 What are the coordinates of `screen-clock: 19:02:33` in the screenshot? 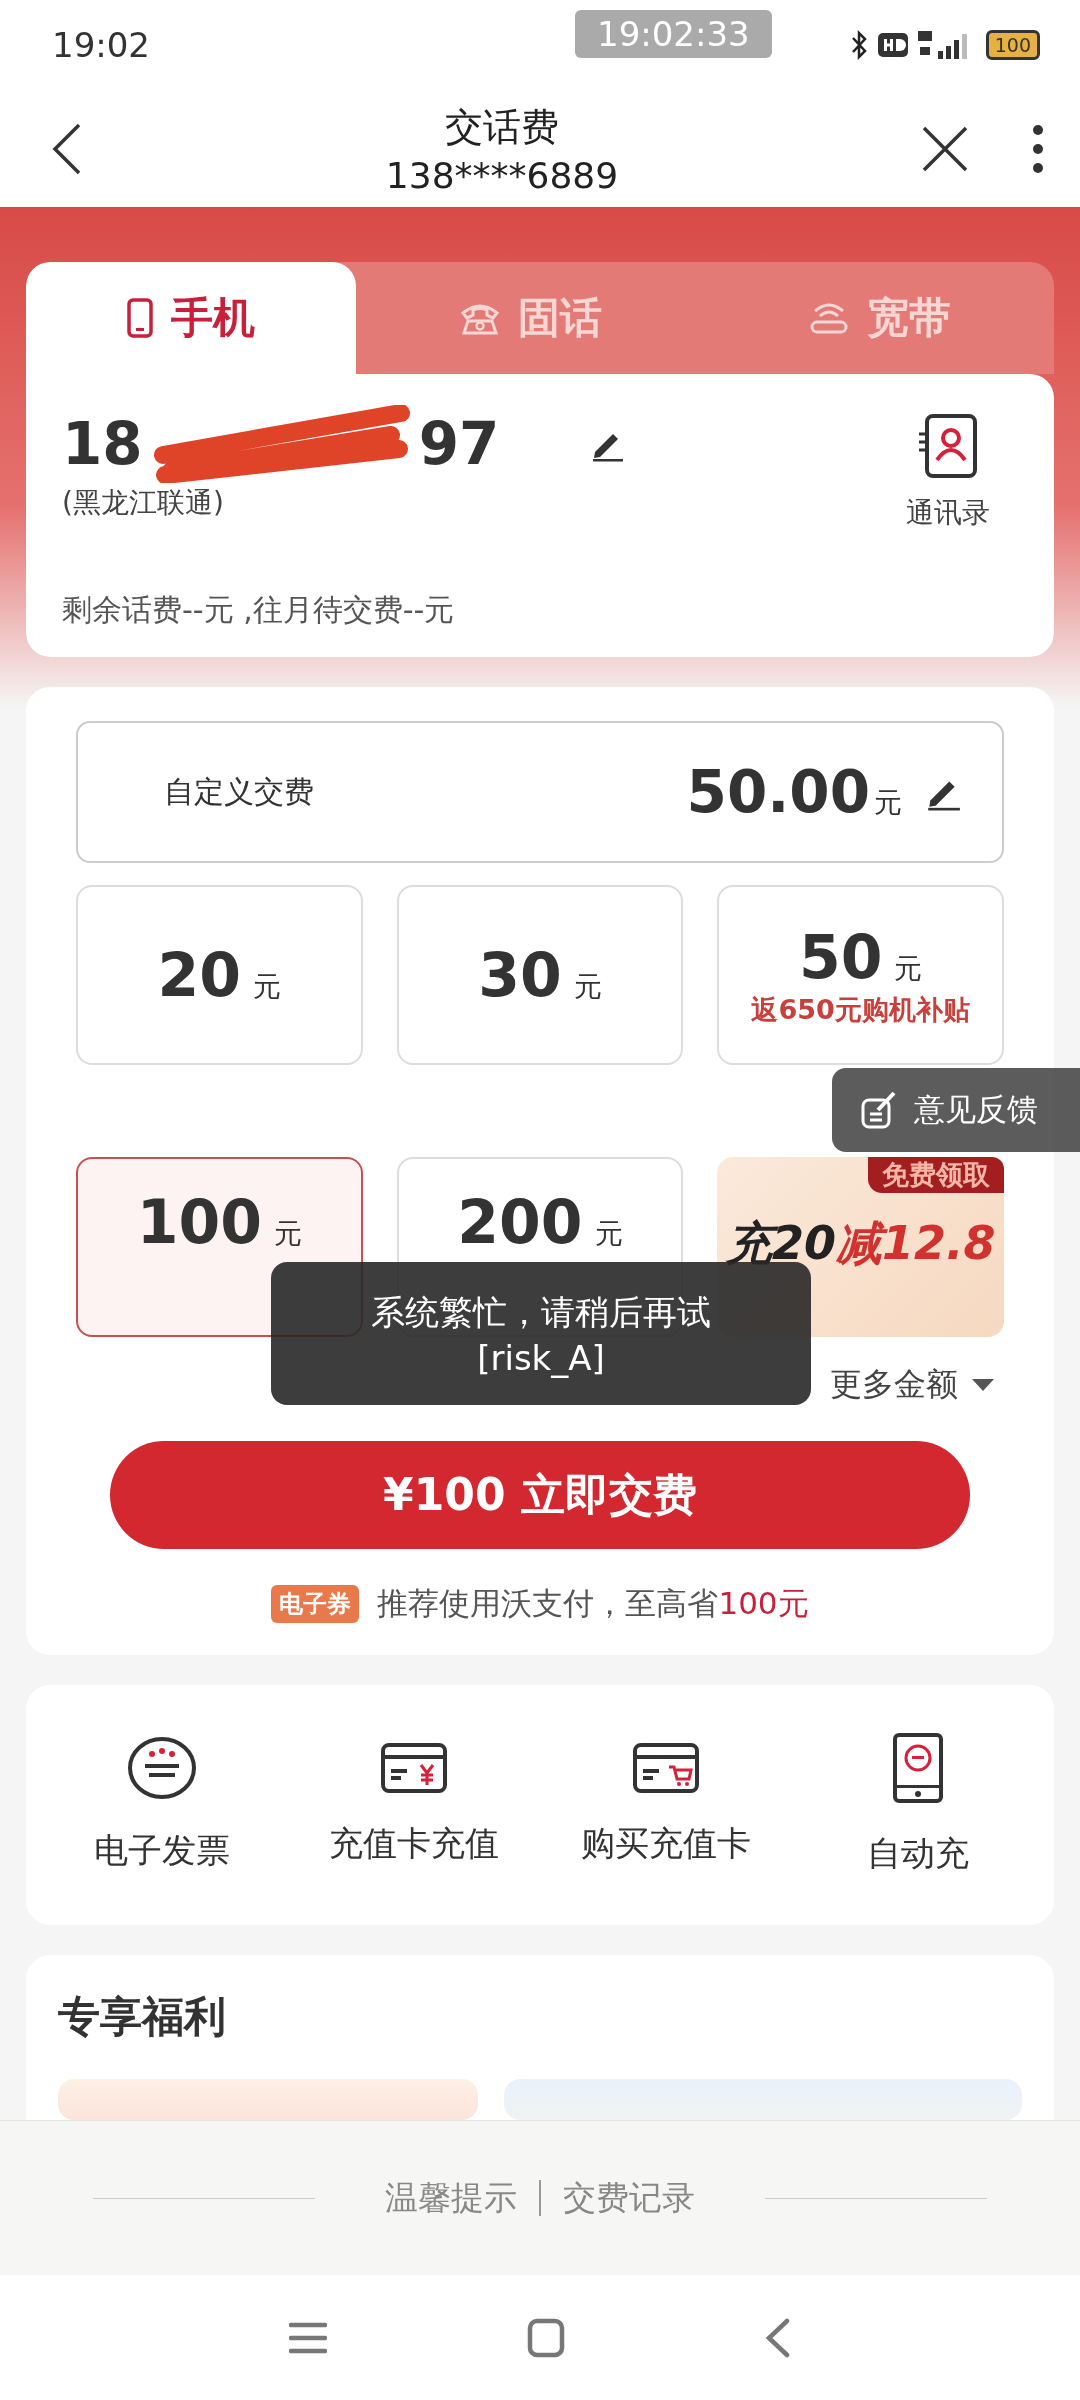 It's located at (673, 34).